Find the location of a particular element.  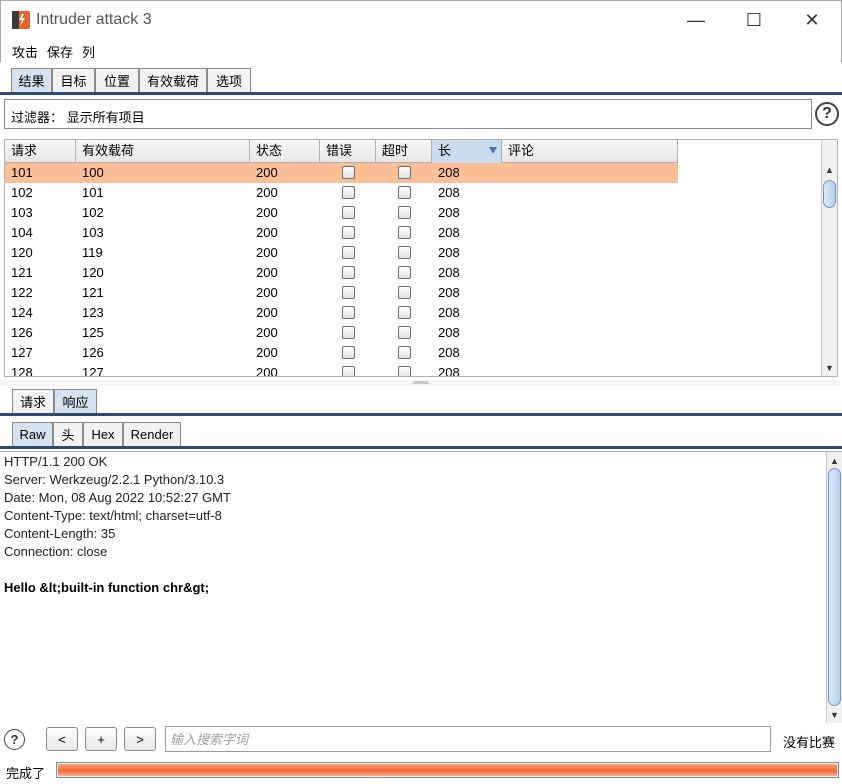

col-length: 长 is located at coordinates (467, 151).